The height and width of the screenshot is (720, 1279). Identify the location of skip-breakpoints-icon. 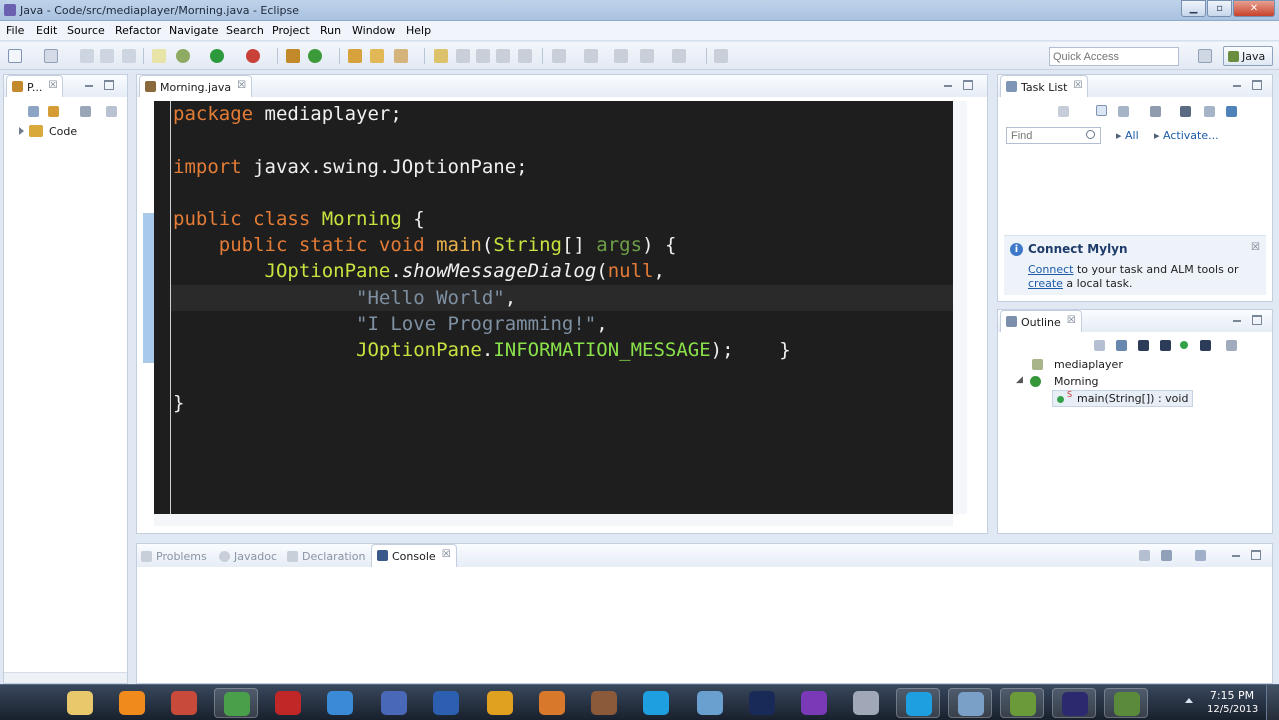
(159, 56).